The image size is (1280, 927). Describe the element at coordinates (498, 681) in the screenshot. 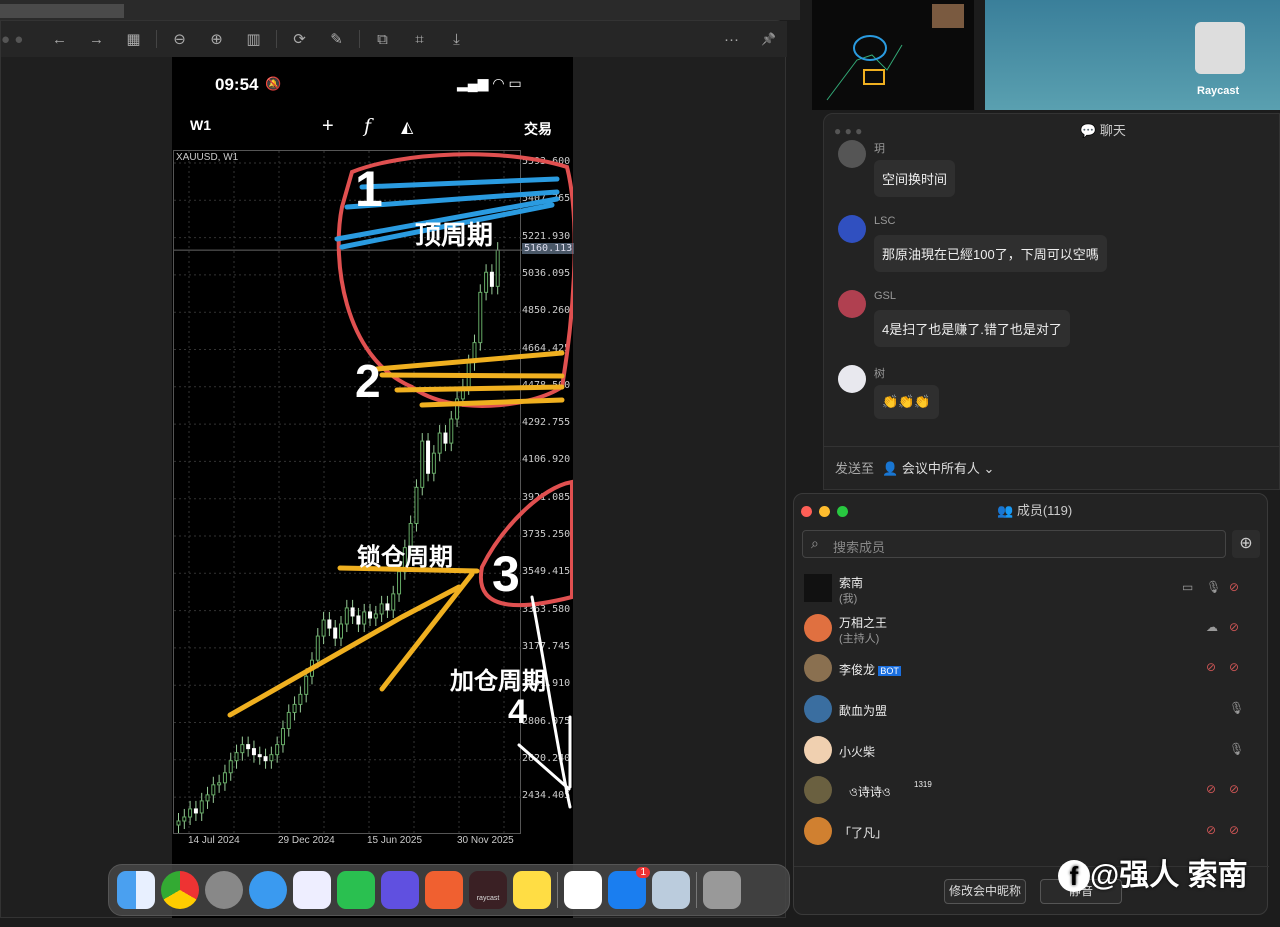

I see `annotation-add-cycle: 加仓周期` at that location.